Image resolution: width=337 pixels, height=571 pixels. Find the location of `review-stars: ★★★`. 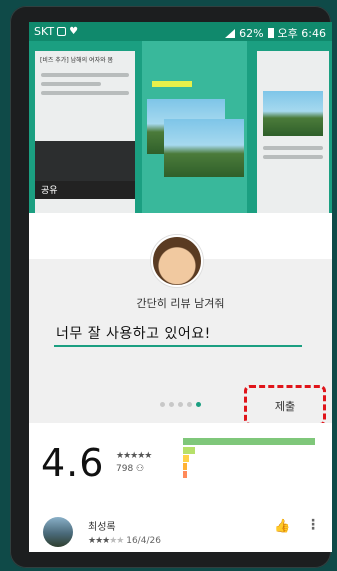

review-stars: ★★★ is located at coordinates (99, 541).